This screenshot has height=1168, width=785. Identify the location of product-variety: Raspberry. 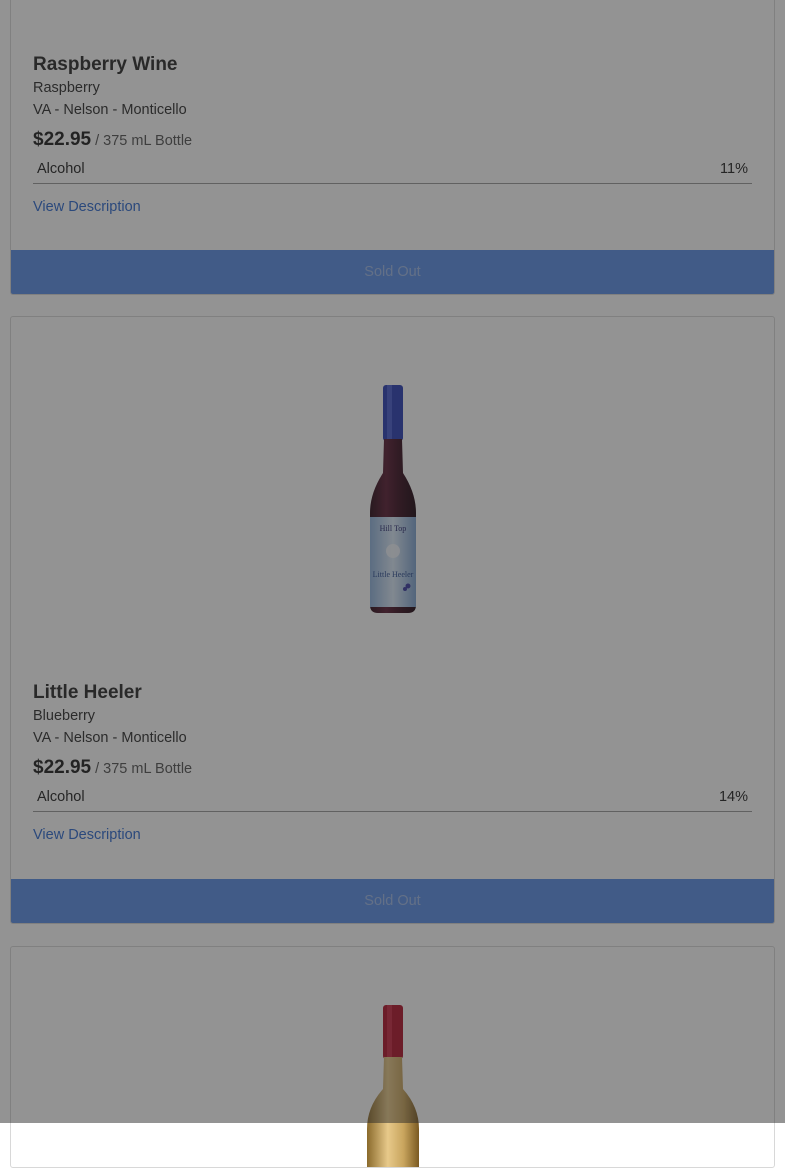
(66, 88).